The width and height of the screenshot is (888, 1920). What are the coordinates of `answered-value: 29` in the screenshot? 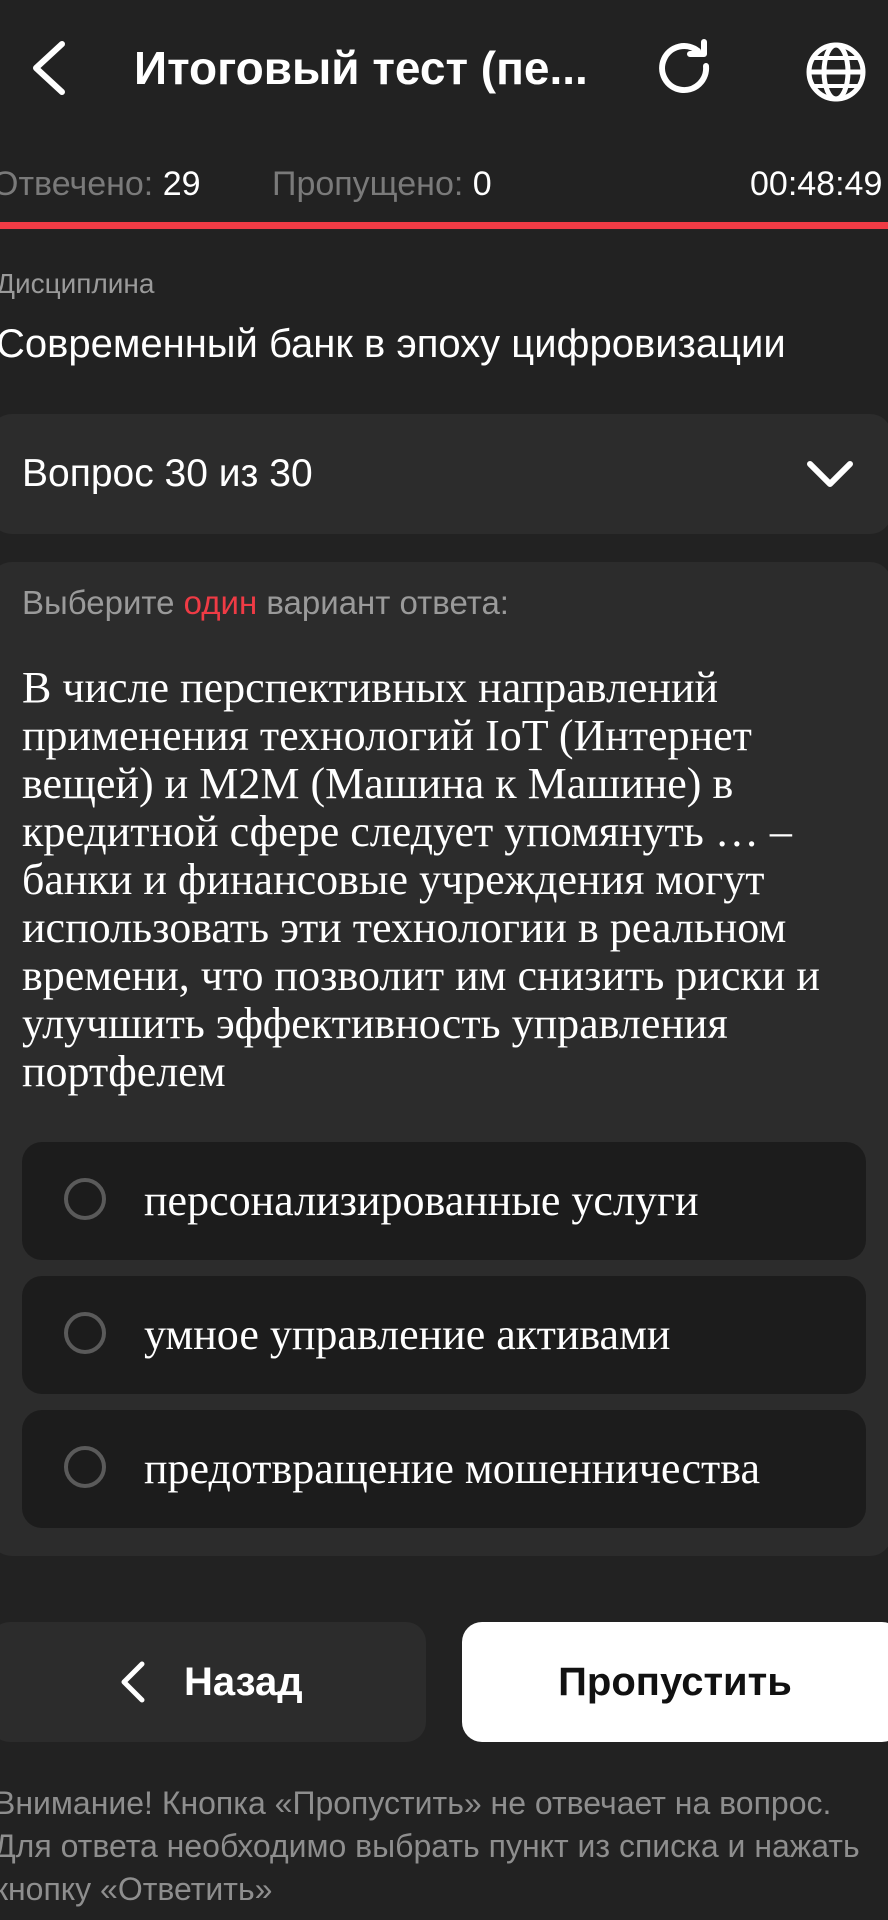 It's located at (181, 184).